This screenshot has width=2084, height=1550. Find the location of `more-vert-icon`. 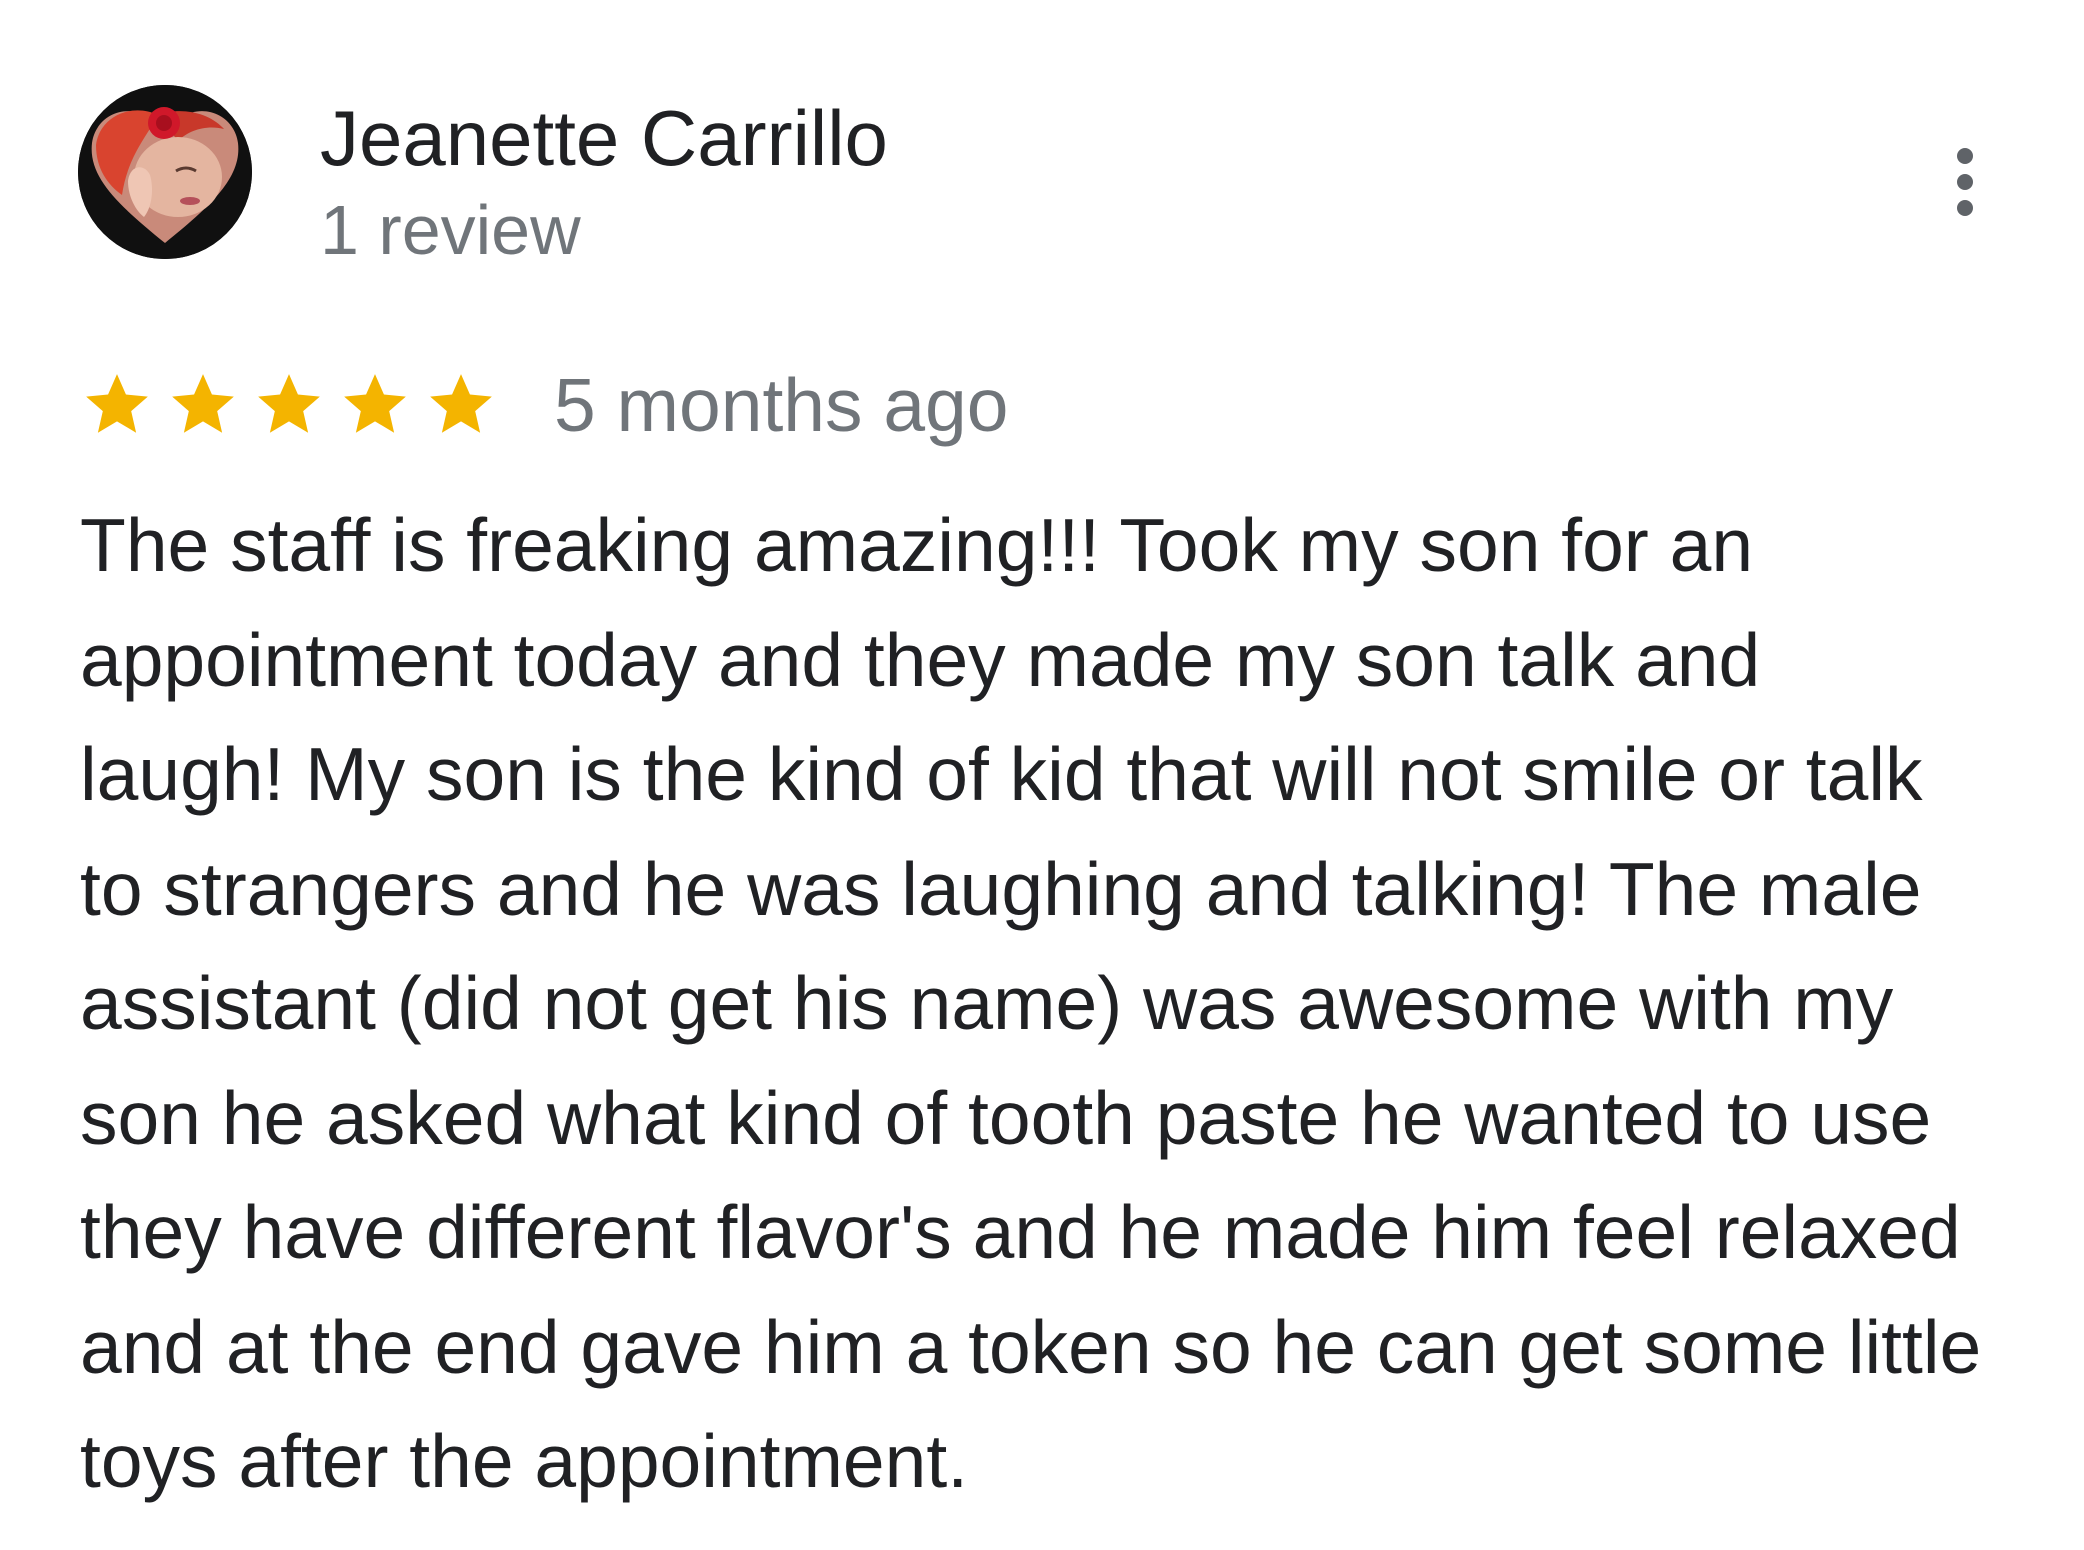

more-vert-icon is located at coordinates (1965, 156).